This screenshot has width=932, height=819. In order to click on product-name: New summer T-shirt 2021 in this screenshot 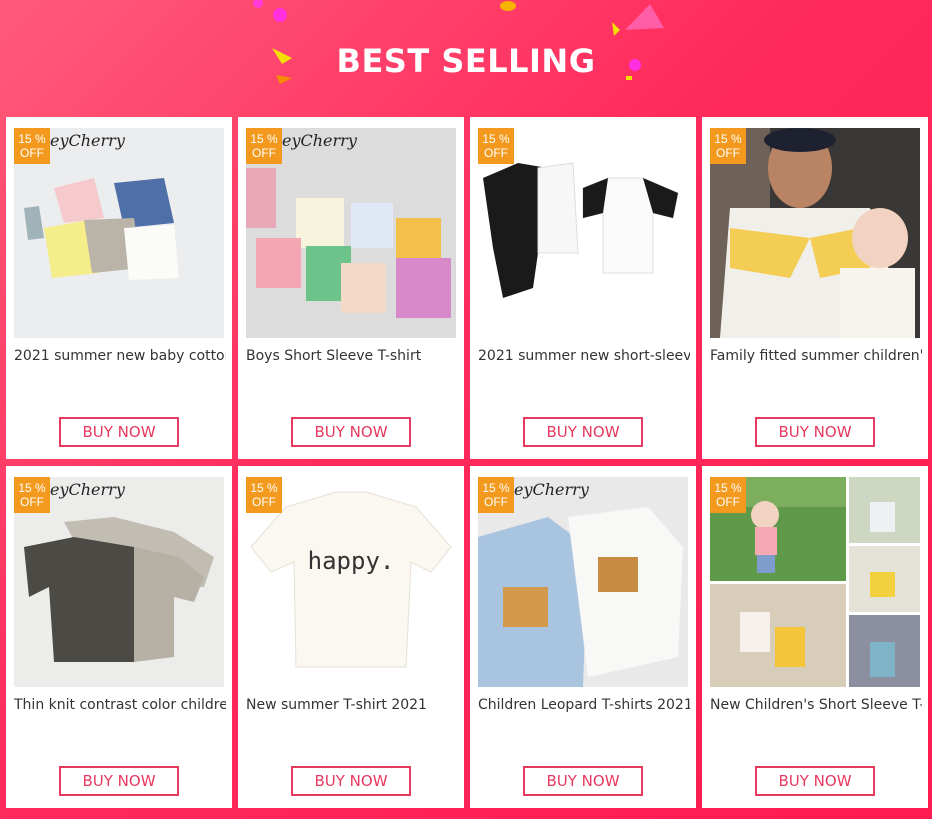, I will do `click(352, 705)`.